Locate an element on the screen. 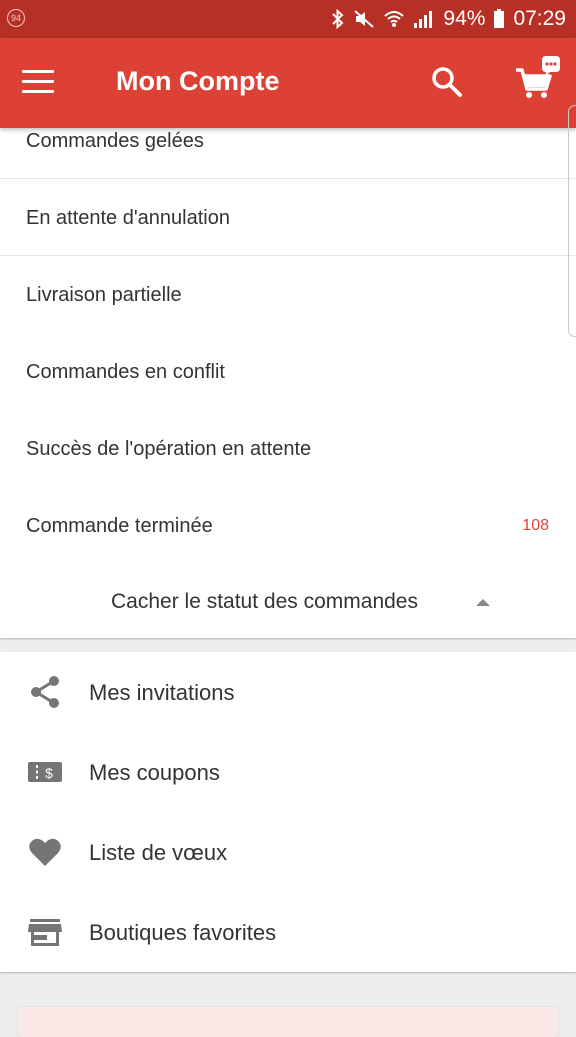 The width and height of the screenshot is (576, 1037). chevron-up-icon is located at coordinates (483, 602).